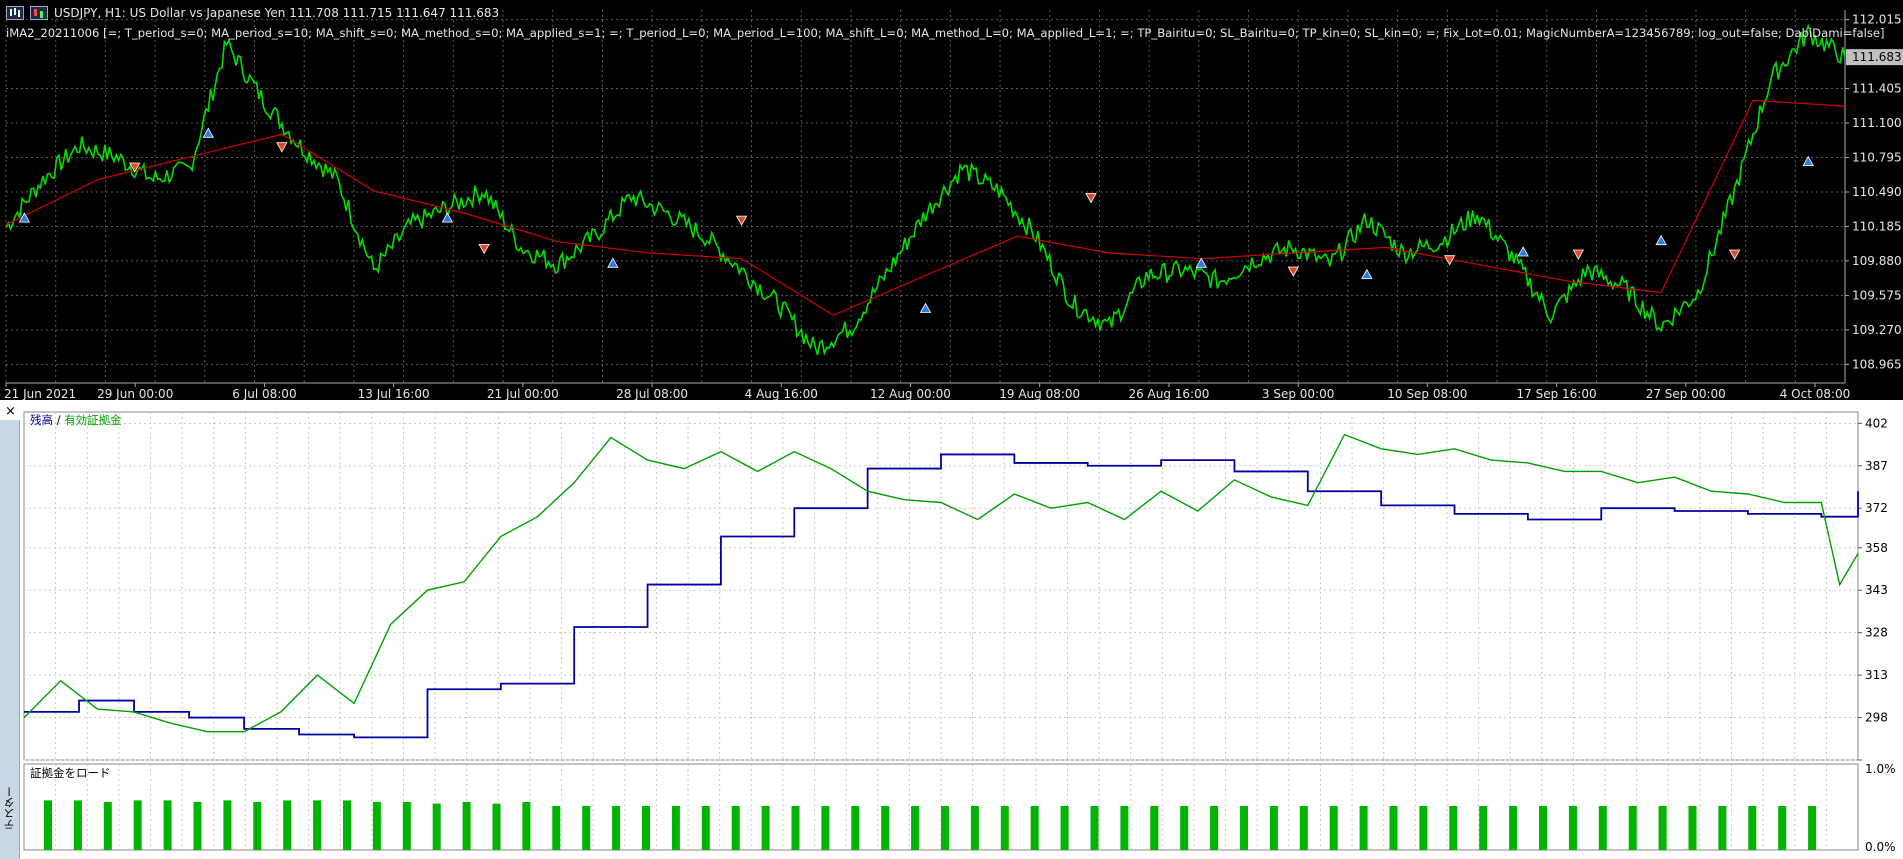  I want to click on price-y-tick-label: 109.880, so click(1877, 261).